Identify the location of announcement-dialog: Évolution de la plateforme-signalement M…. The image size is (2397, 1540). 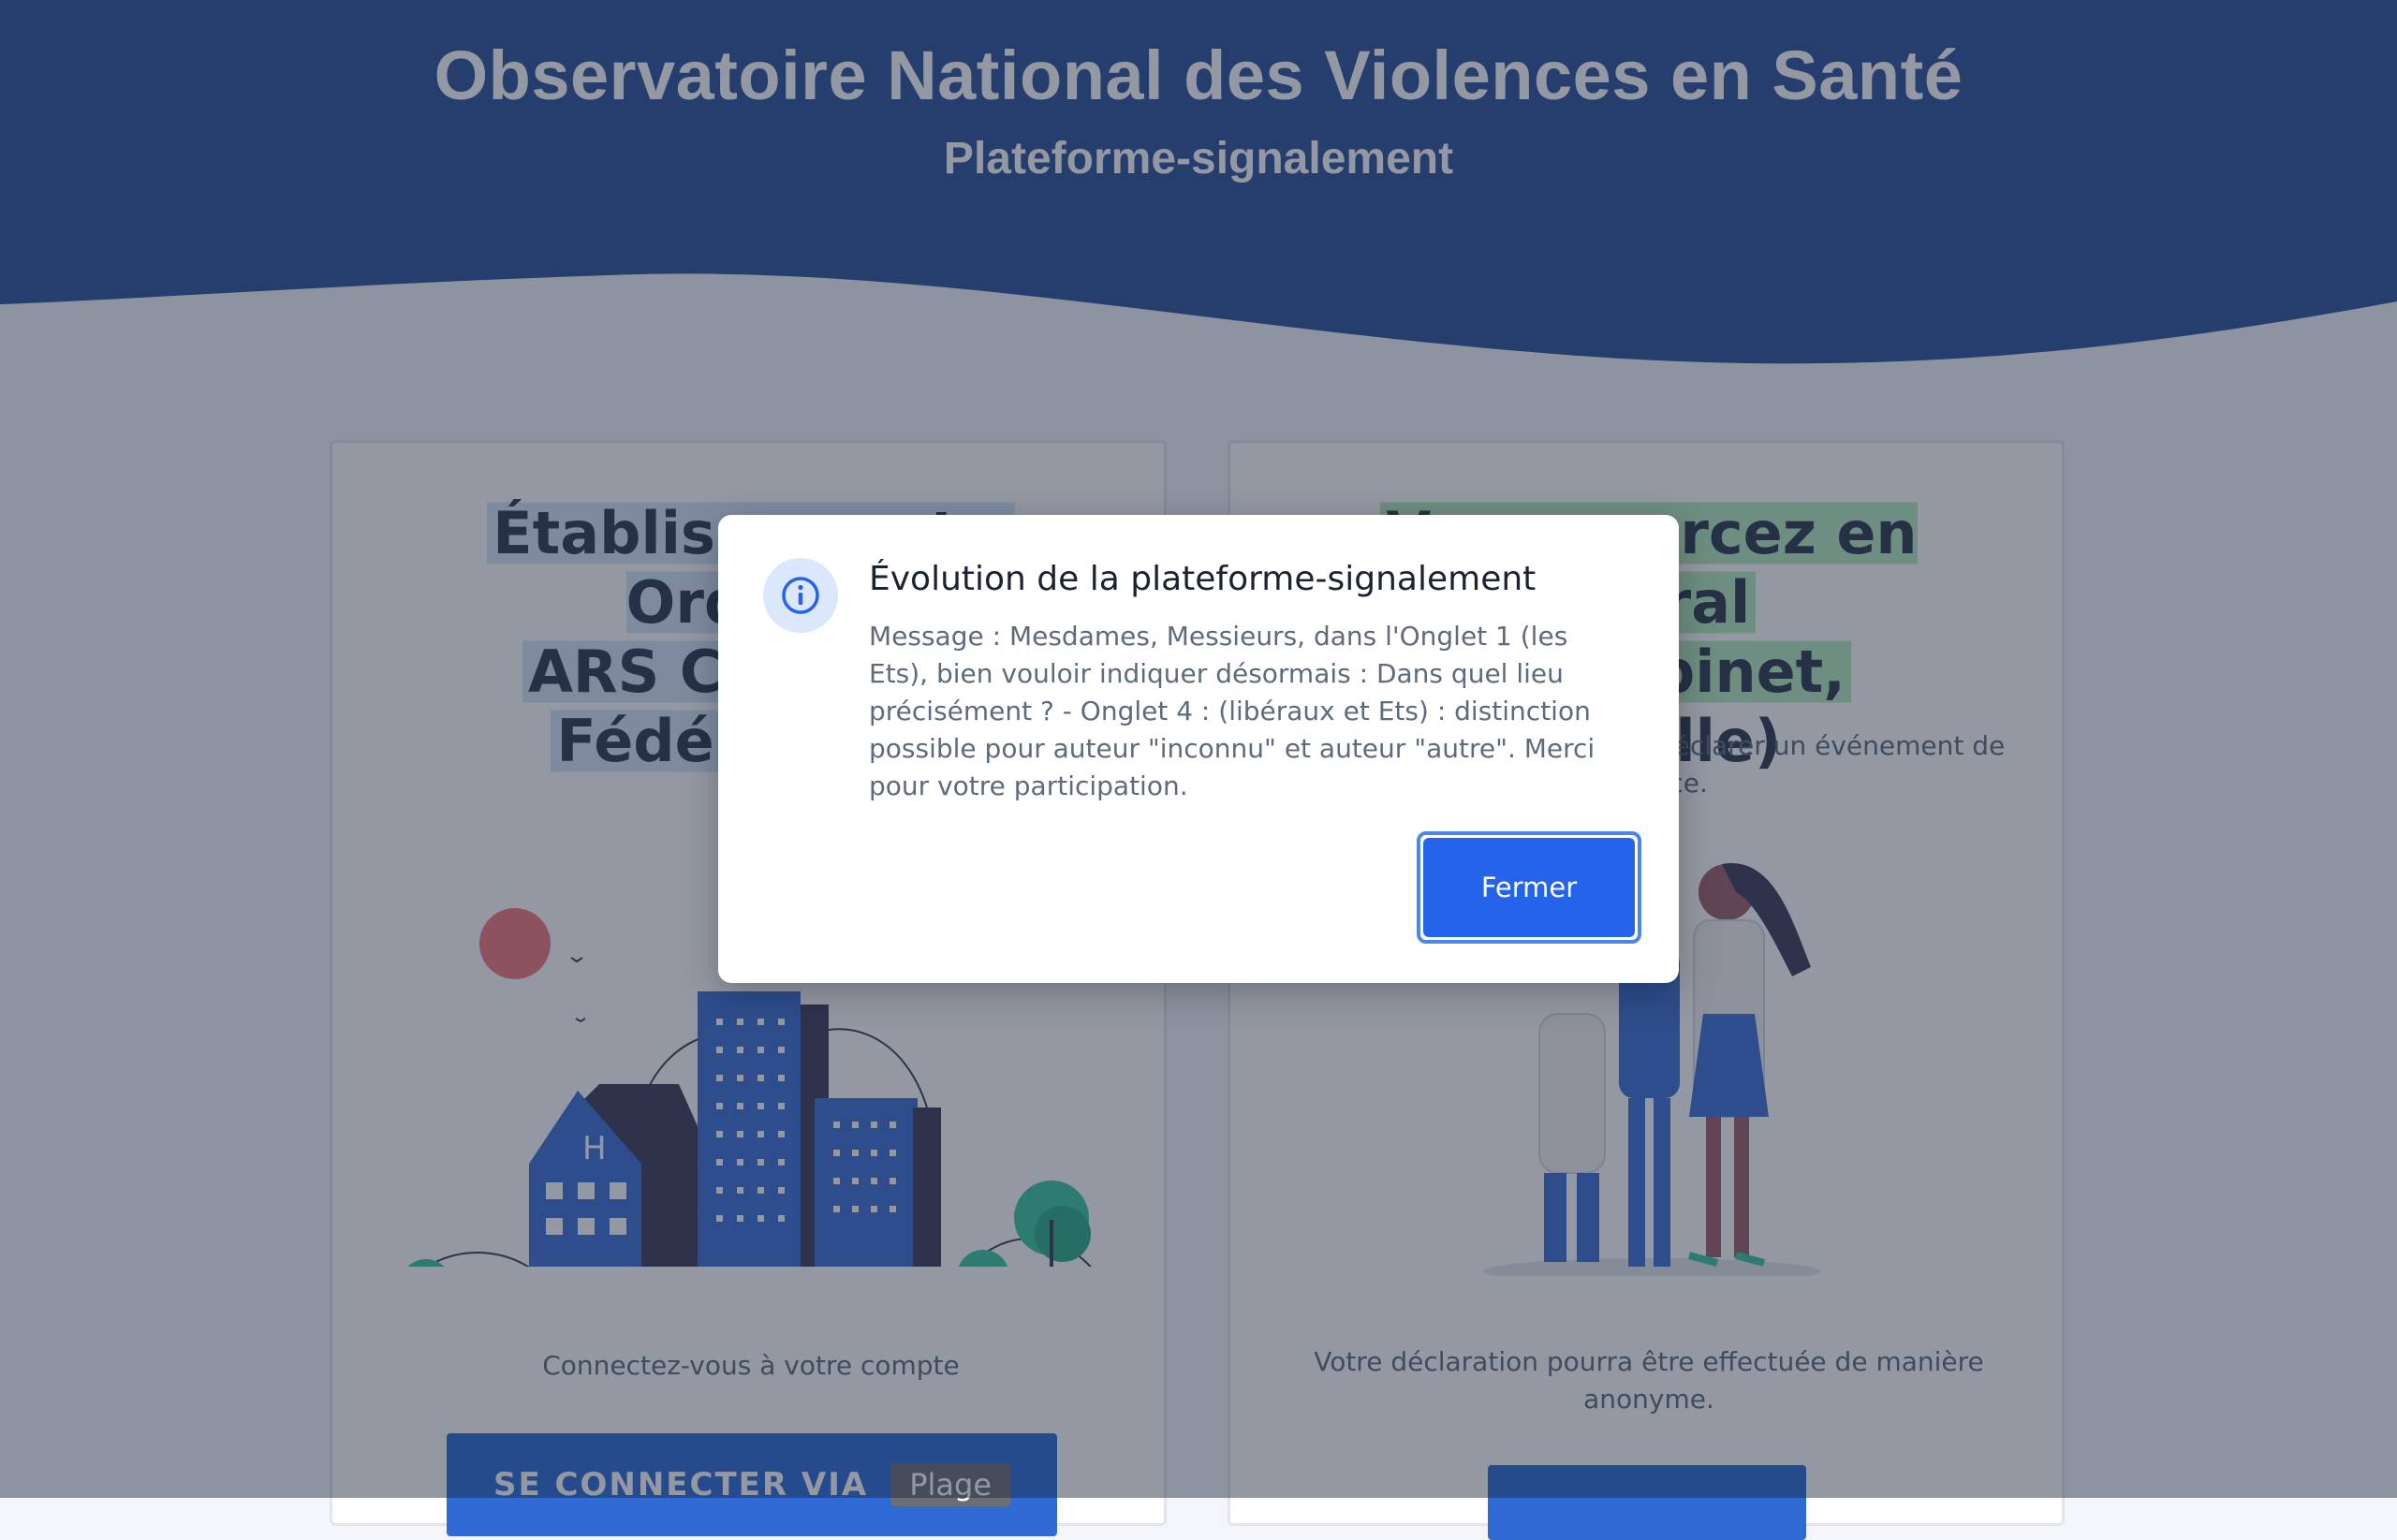
(1198, 749).